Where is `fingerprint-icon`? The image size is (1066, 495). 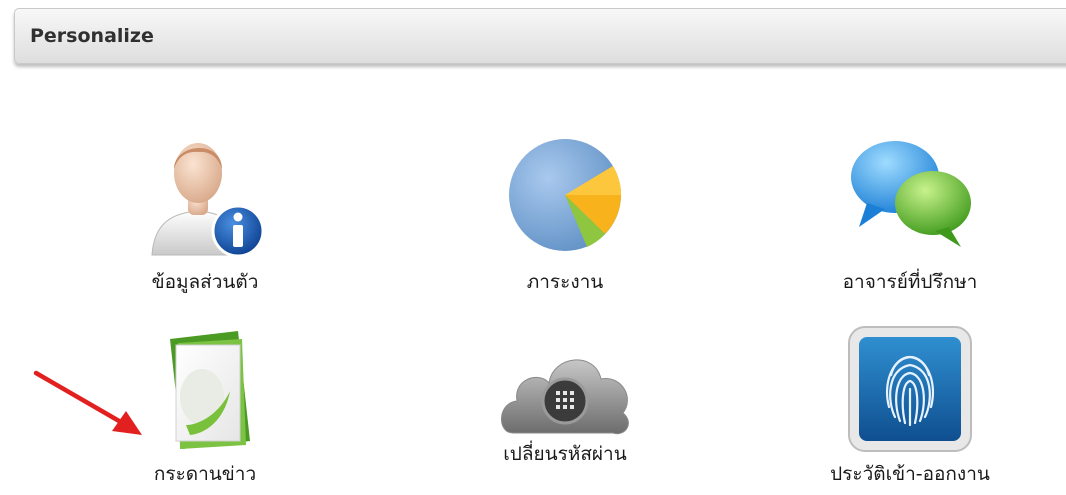 fingerprint-icon is located at coordinates (910, 389).